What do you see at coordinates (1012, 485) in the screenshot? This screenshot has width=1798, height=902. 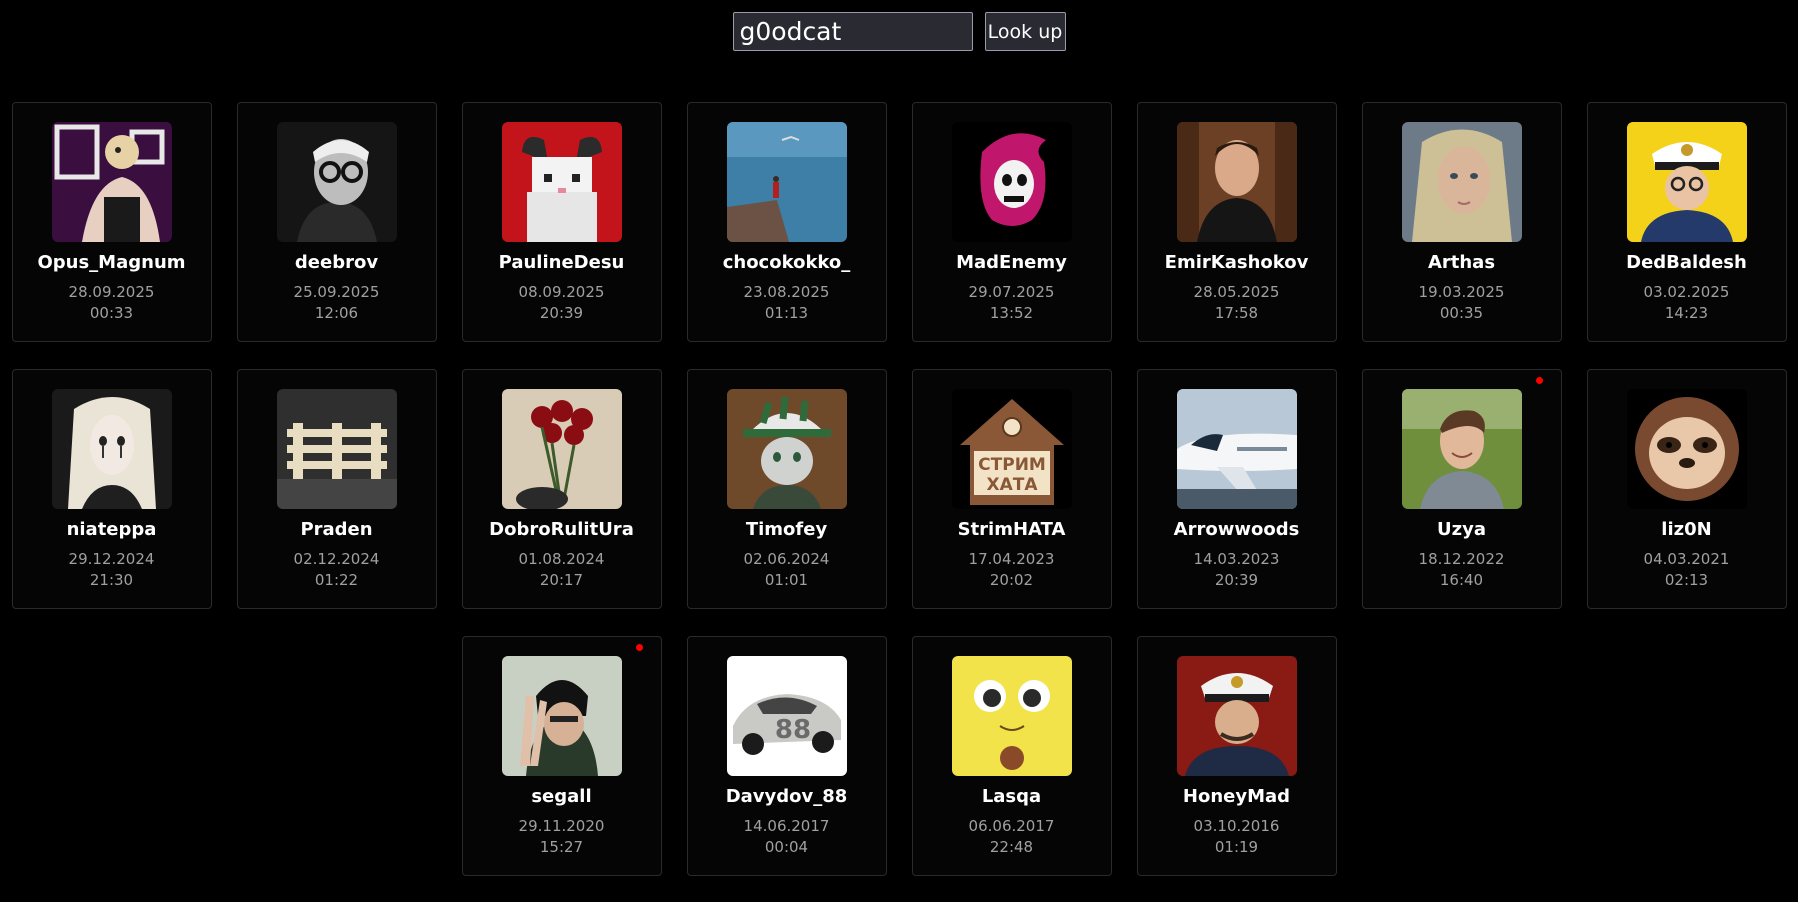 I see `svg-text: ХАТА` at bounding box center [1012, 485].